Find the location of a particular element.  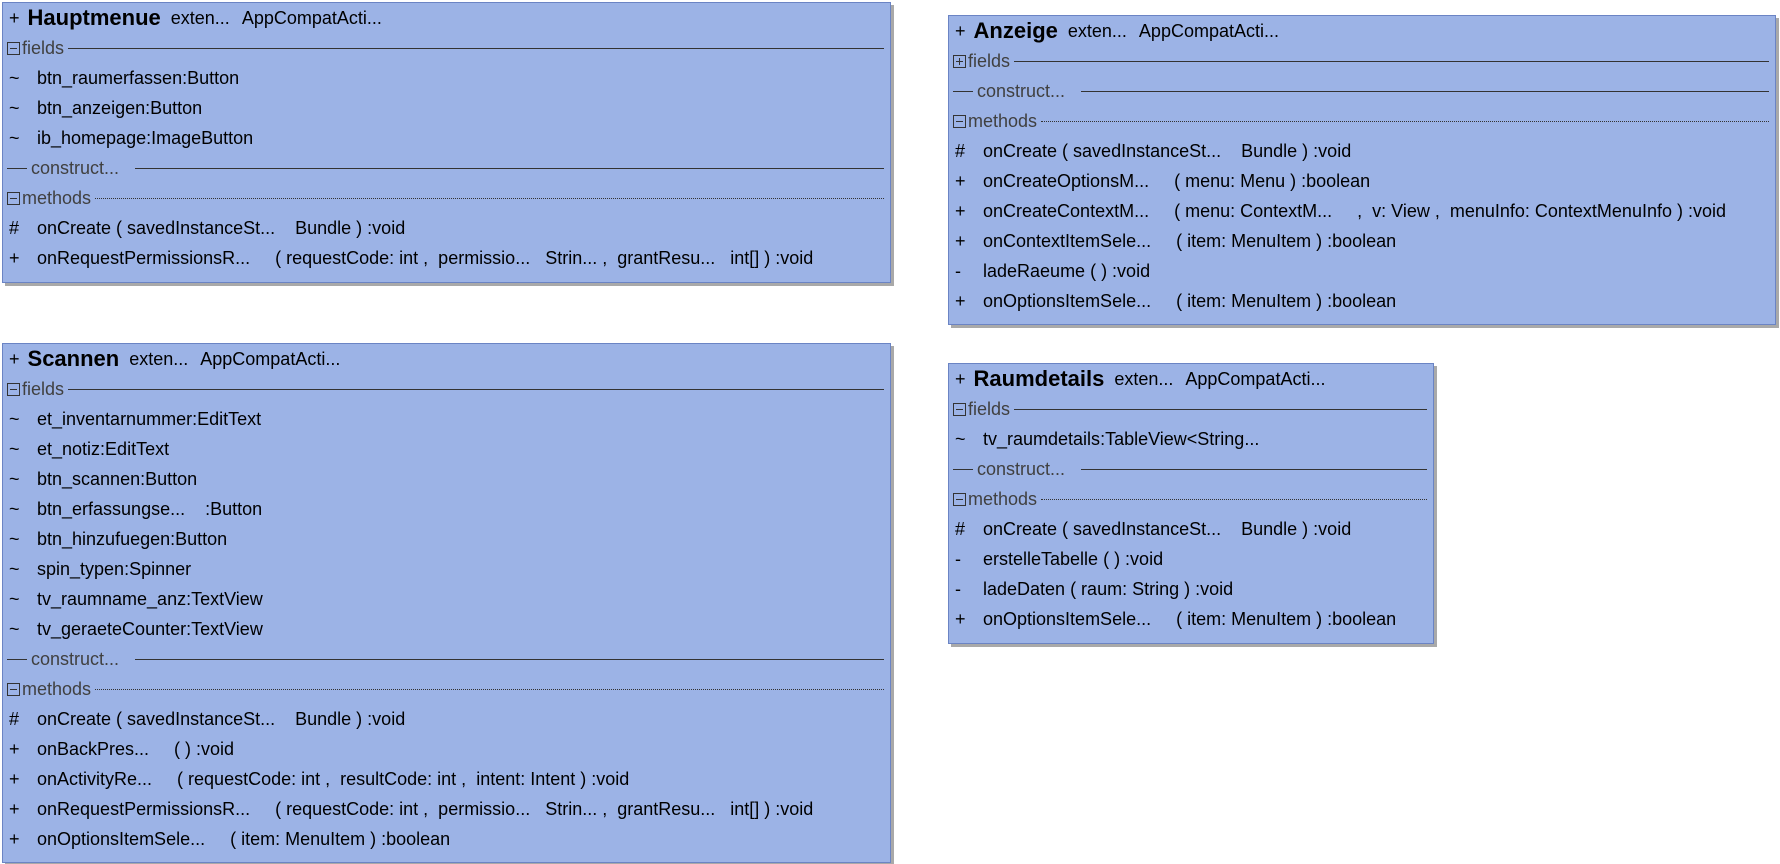

method-row: - ladeDaten ( raum: String ) :void is located at coordinates (1191, 589).